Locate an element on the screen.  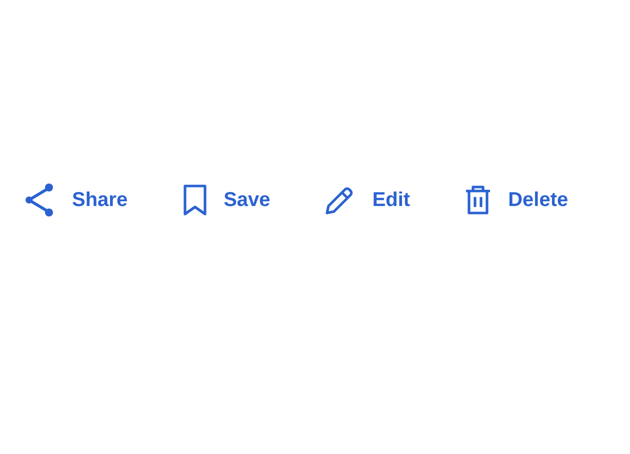
delete-button: Delete is located at coordinates (516, 200).